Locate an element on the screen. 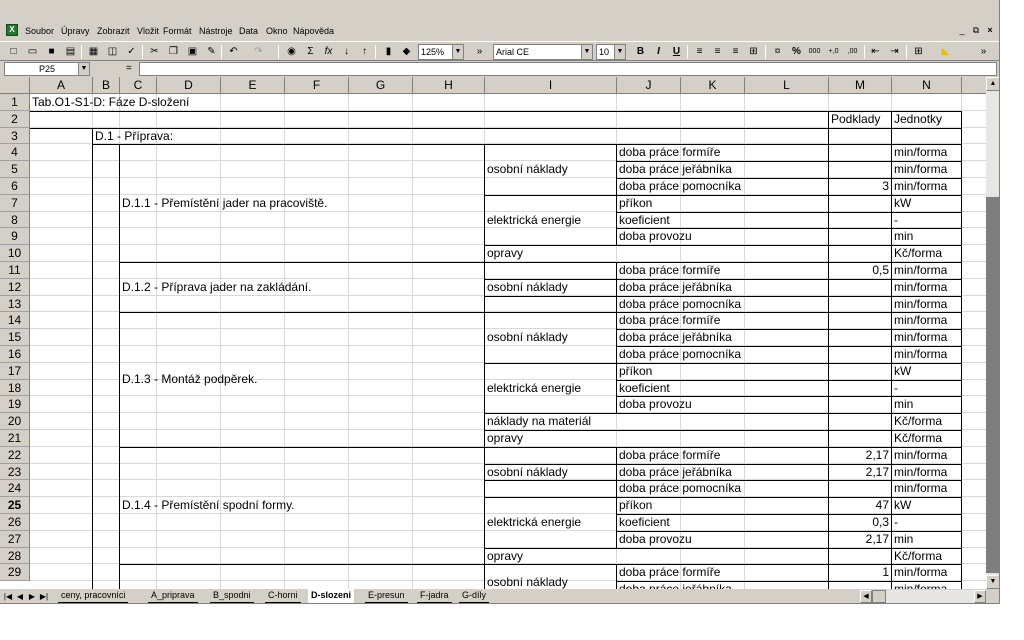  font-size-select: 10 ▼ is located at coordinates (611, 52).